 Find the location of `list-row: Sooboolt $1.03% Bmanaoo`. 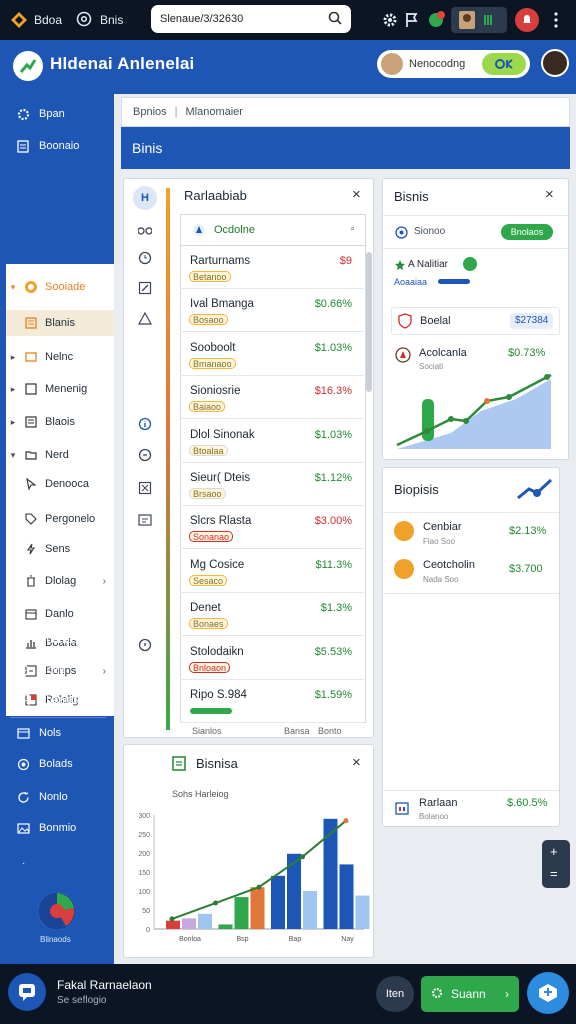

list-row: Sooboolt $1.03% Bmanaoo is located at coordinates (272, 354).